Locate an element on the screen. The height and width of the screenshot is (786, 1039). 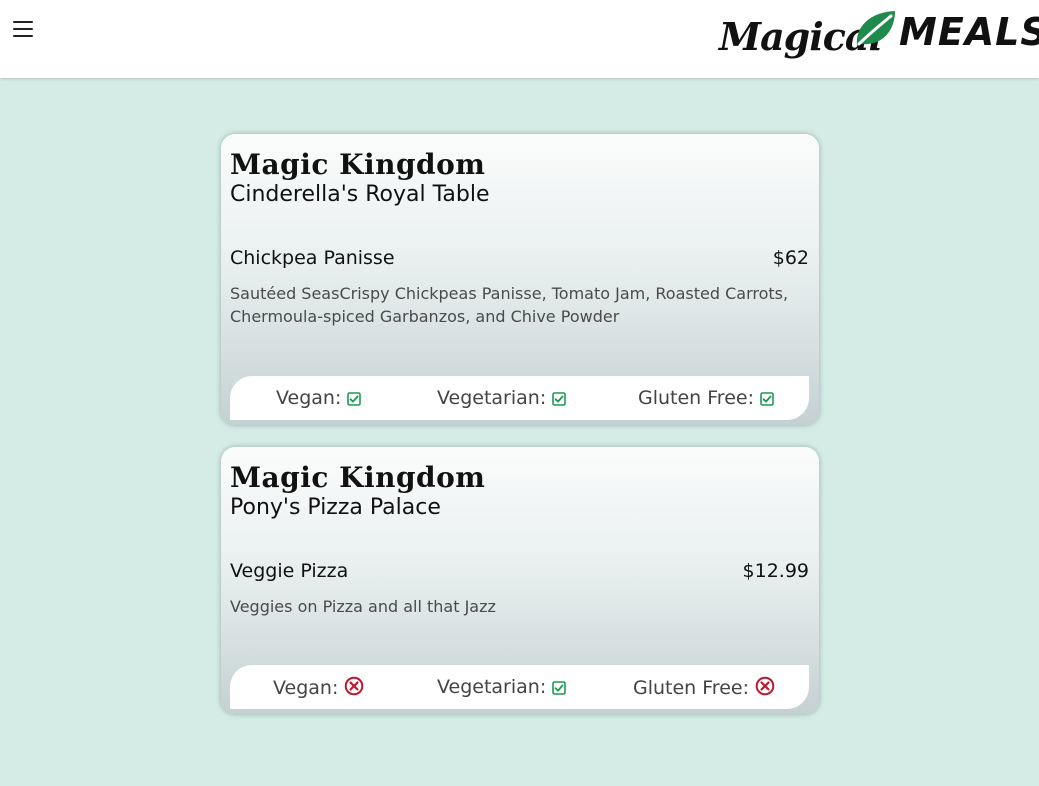
dish-price: $62 is located at coordinates (790, 258).